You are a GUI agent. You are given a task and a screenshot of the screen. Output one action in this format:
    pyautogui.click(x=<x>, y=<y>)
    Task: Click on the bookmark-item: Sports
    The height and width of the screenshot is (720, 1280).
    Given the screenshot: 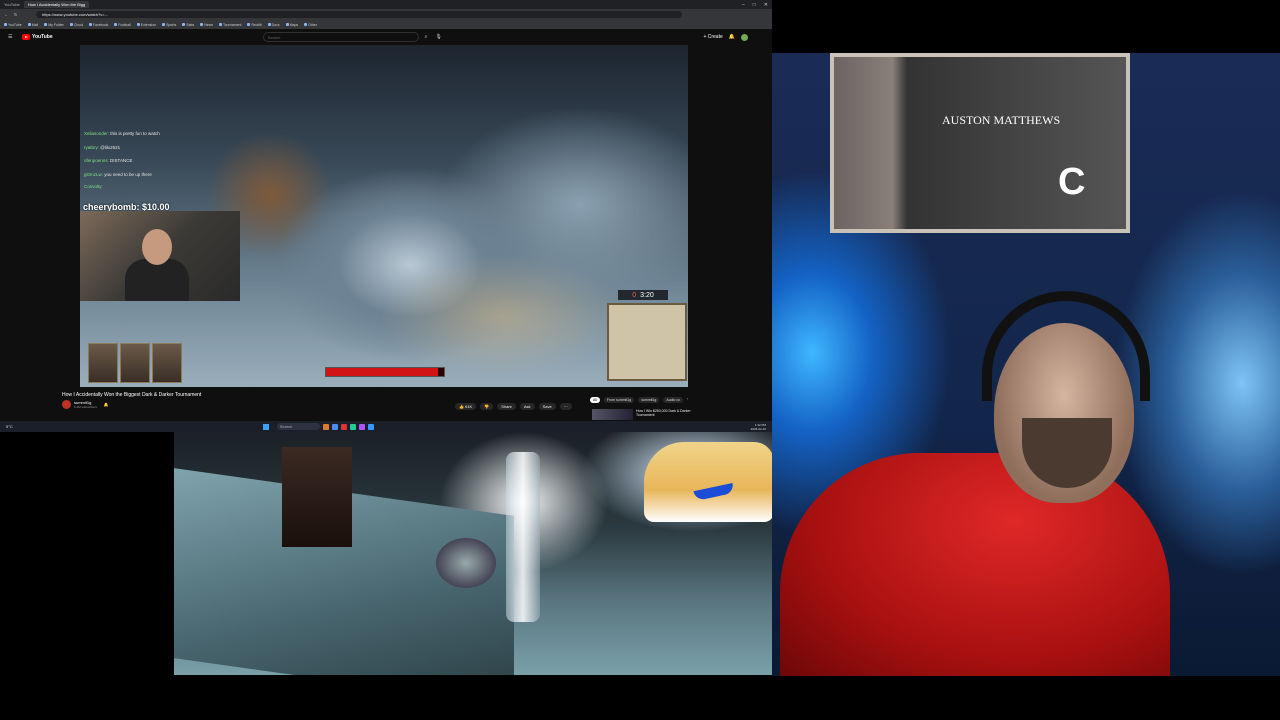 What is the action you would take?
    pyautogui.click(x=169, y=25)
    